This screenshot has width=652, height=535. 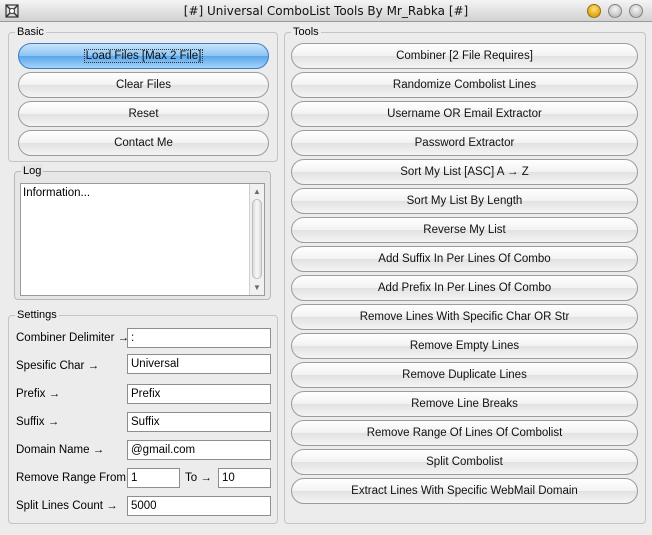 I want to click on remove-duplicate-lines-button: Remove Duplicate Lines, so click(x=464, y=375).